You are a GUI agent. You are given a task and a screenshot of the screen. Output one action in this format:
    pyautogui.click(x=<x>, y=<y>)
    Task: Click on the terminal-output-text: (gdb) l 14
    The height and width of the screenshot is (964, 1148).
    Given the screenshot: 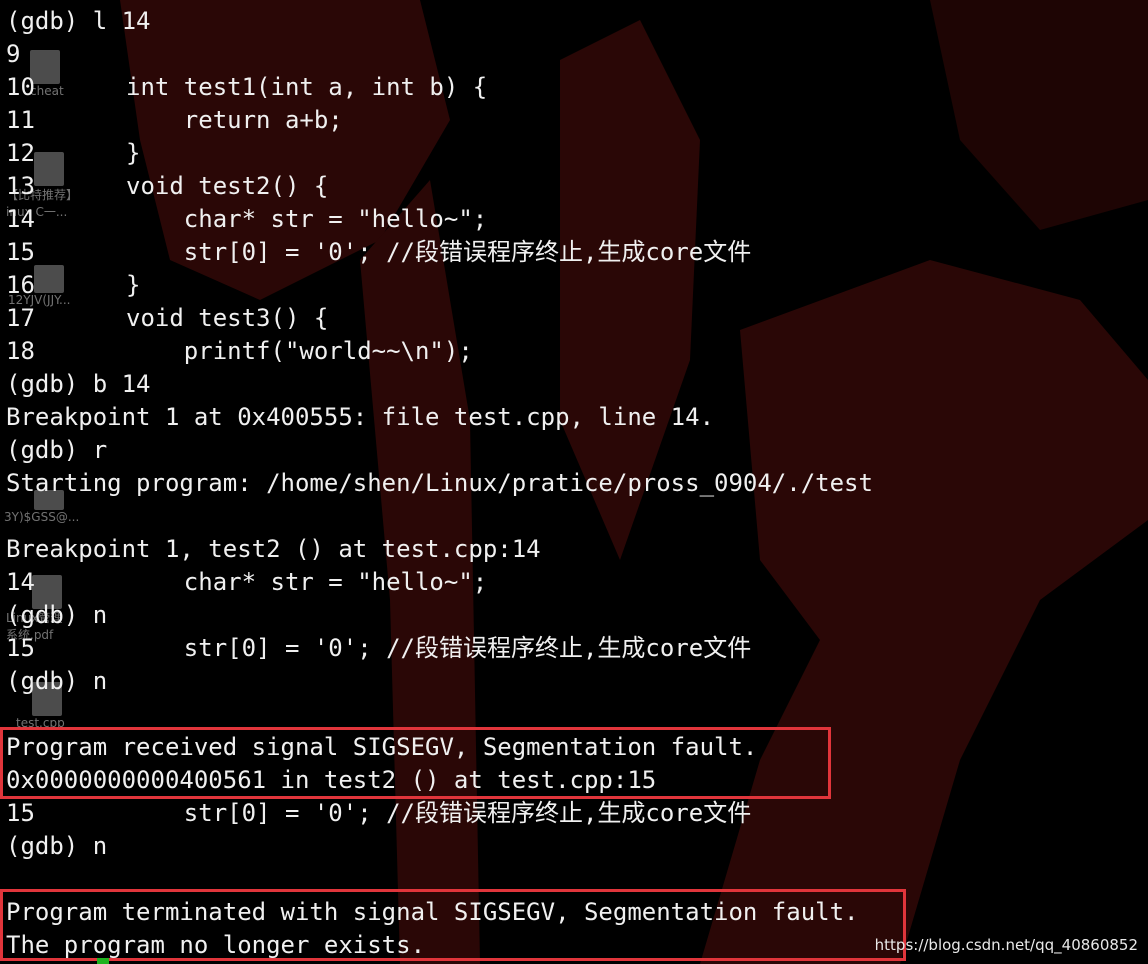 What is the action you would take?
    pyautogui.click(x=78, y=21)
    